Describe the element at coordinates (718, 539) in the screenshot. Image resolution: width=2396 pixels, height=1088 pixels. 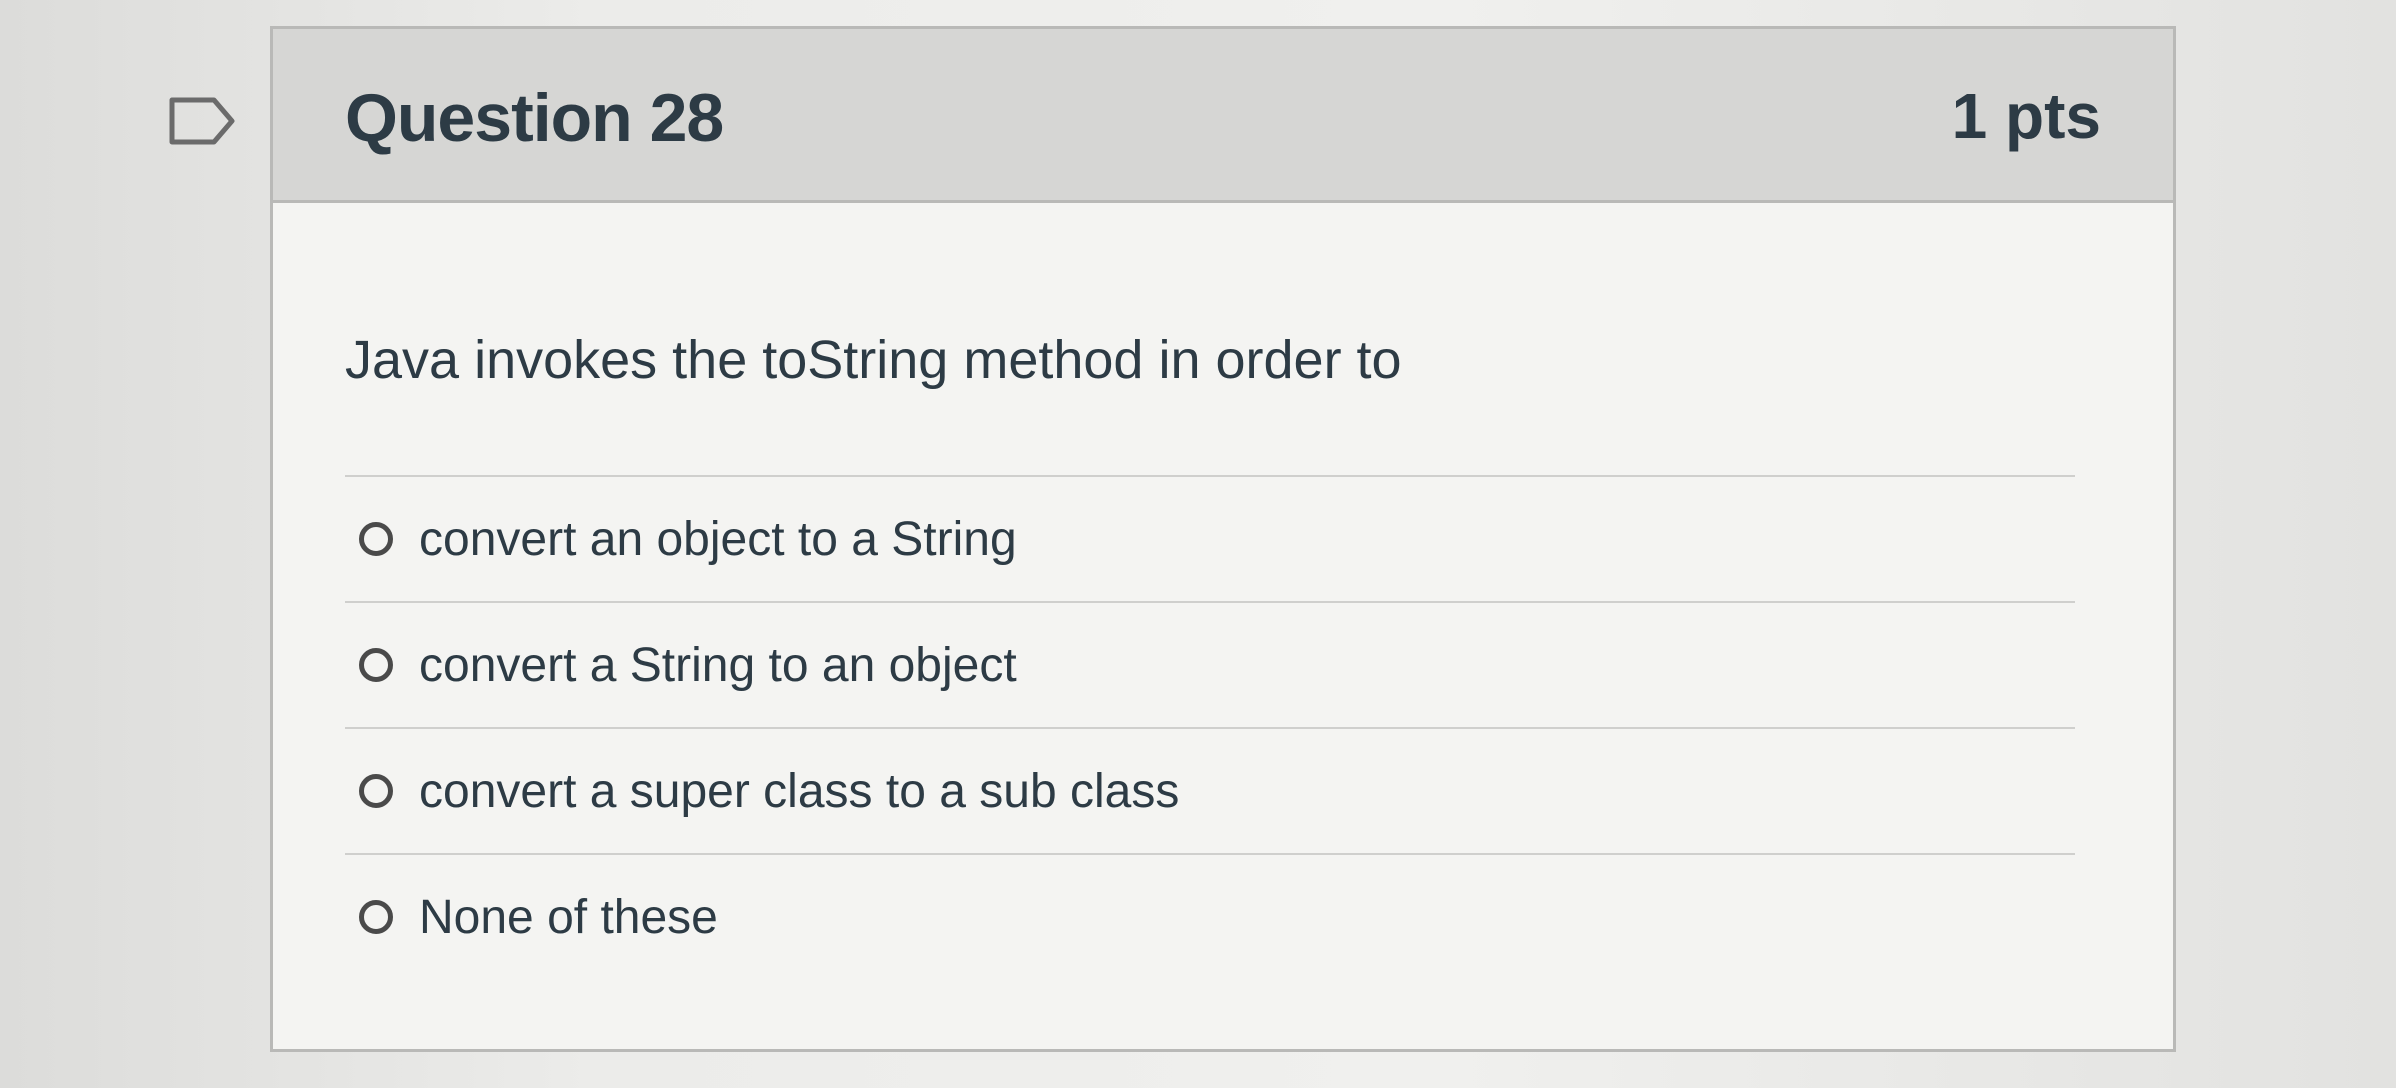
I see `answer-label: convert an object to a String` at that location.